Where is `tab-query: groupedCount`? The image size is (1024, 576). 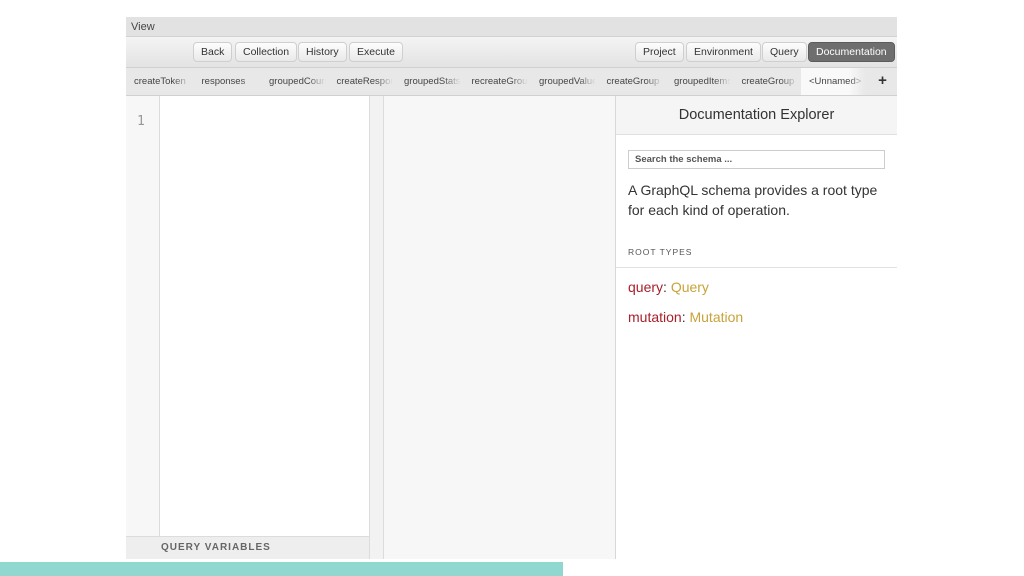 tab-query: groupedCount is located at coordinates (295, 81).